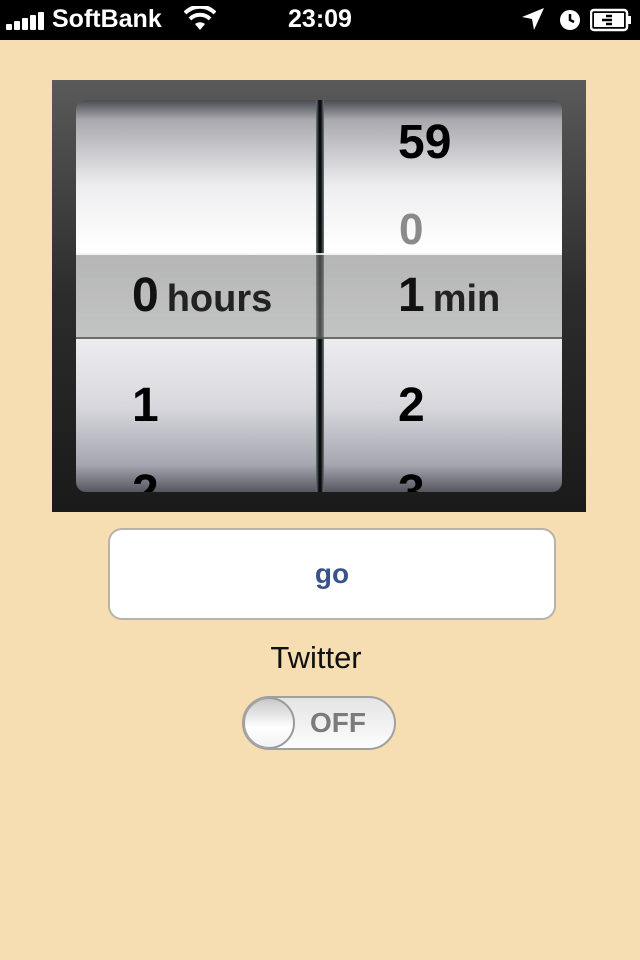  I want to click on minutes-row-above-2: 59, so click(425, 142).